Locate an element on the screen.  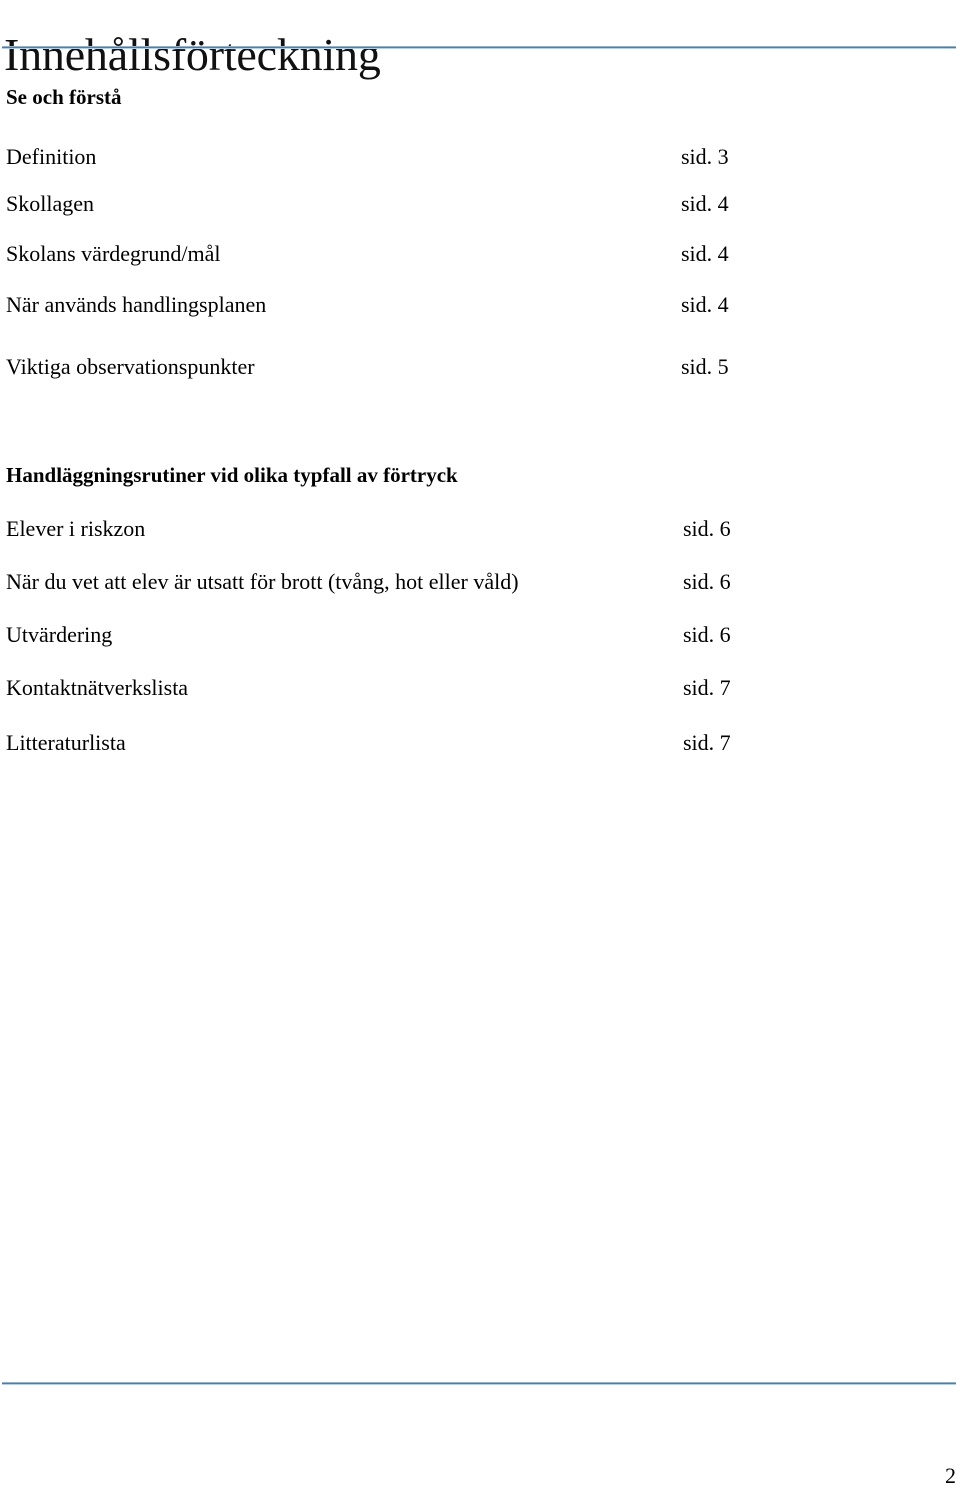
toc-entry: Skollagen sid. 4 is located at coordinates (480, 204).